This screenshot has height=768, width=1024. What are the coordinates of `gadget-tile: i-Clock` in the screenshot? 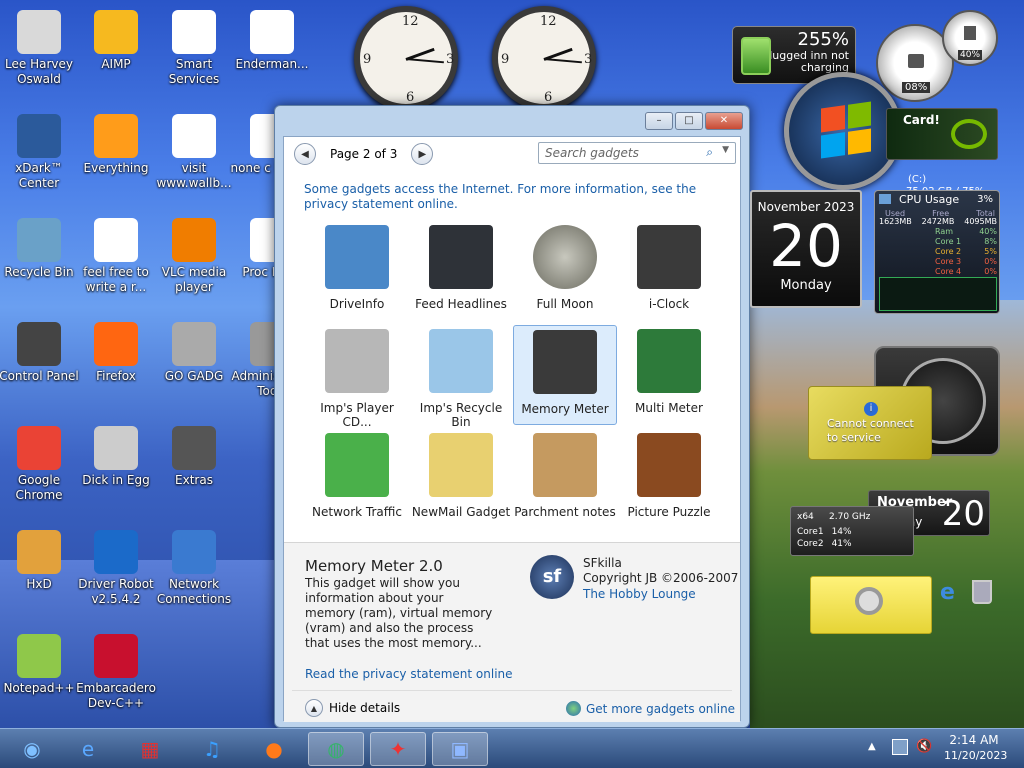 It's located at (669, 271).